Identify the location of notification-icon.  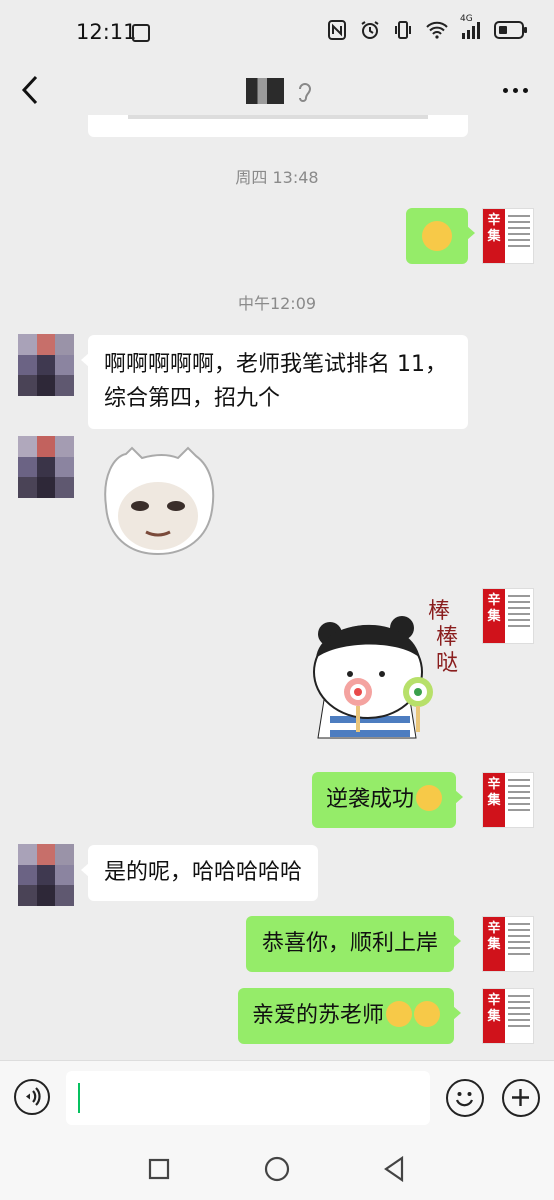
(141, 33).